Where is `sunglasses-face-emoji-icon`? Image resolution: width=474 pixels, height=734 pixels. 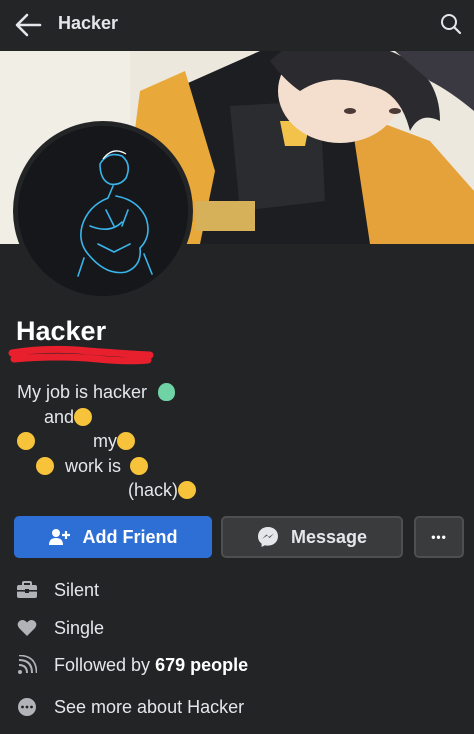 sunglasses-face-emoji-icon is located at coordinates (45, 466).